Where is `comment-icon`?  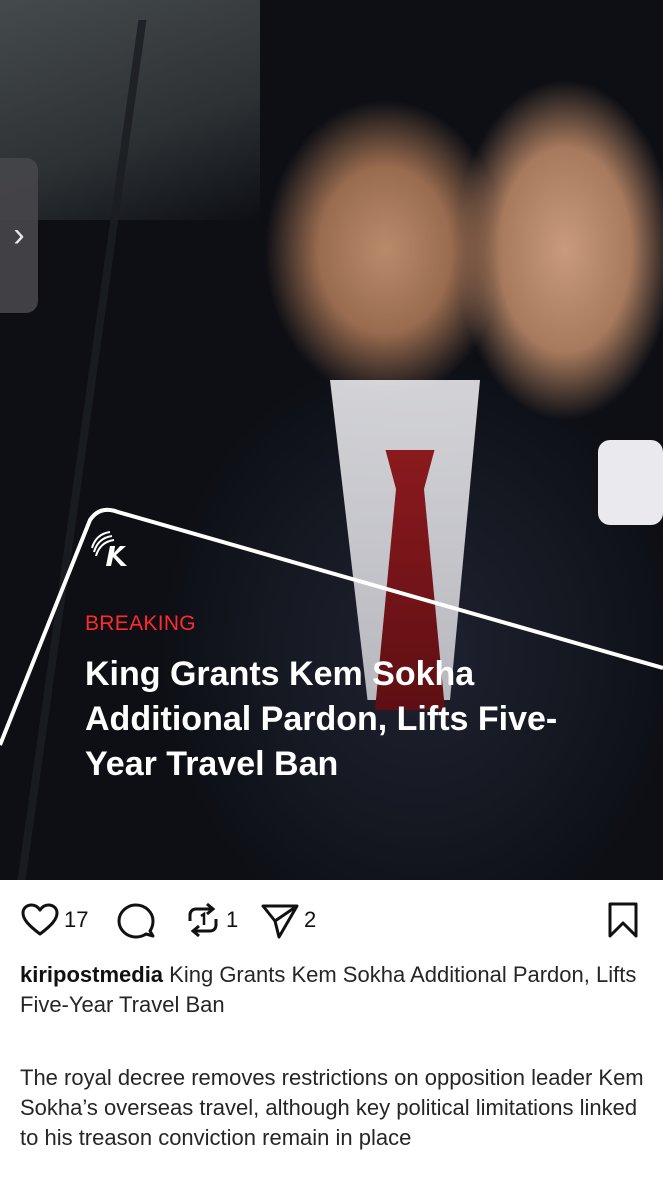
comment-icon is located at coordinates (136, 921).